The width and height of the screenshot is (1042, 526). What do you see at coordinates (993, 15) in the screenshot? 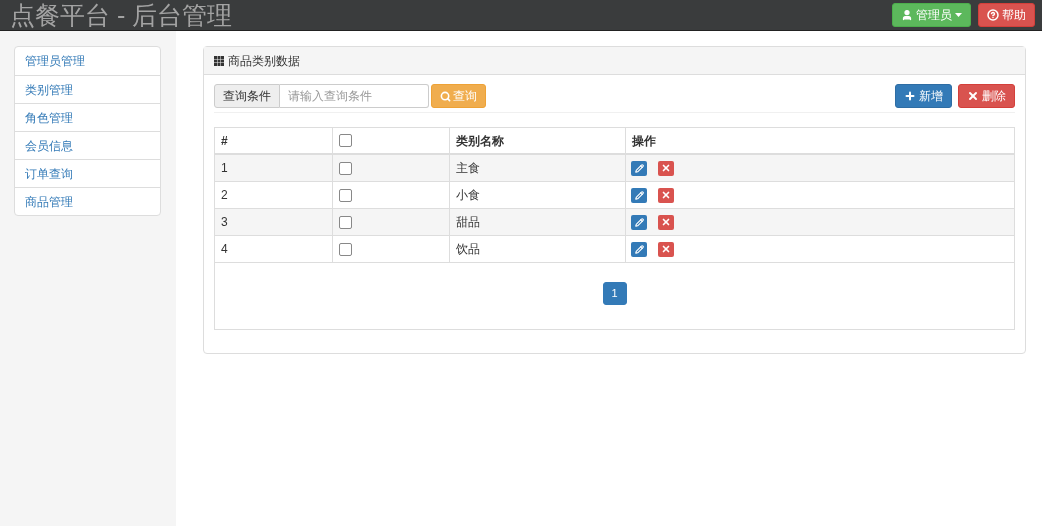
I see `help-icon` at bounding box center [993, 15].